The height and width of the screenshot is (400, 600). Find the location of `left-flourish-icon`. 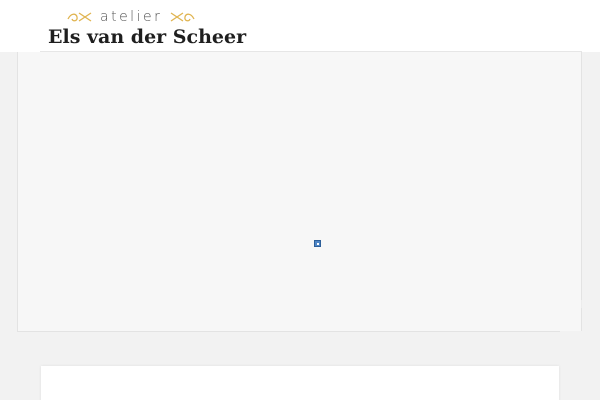

left-flourish-icon is located at coordinates (79, 17).